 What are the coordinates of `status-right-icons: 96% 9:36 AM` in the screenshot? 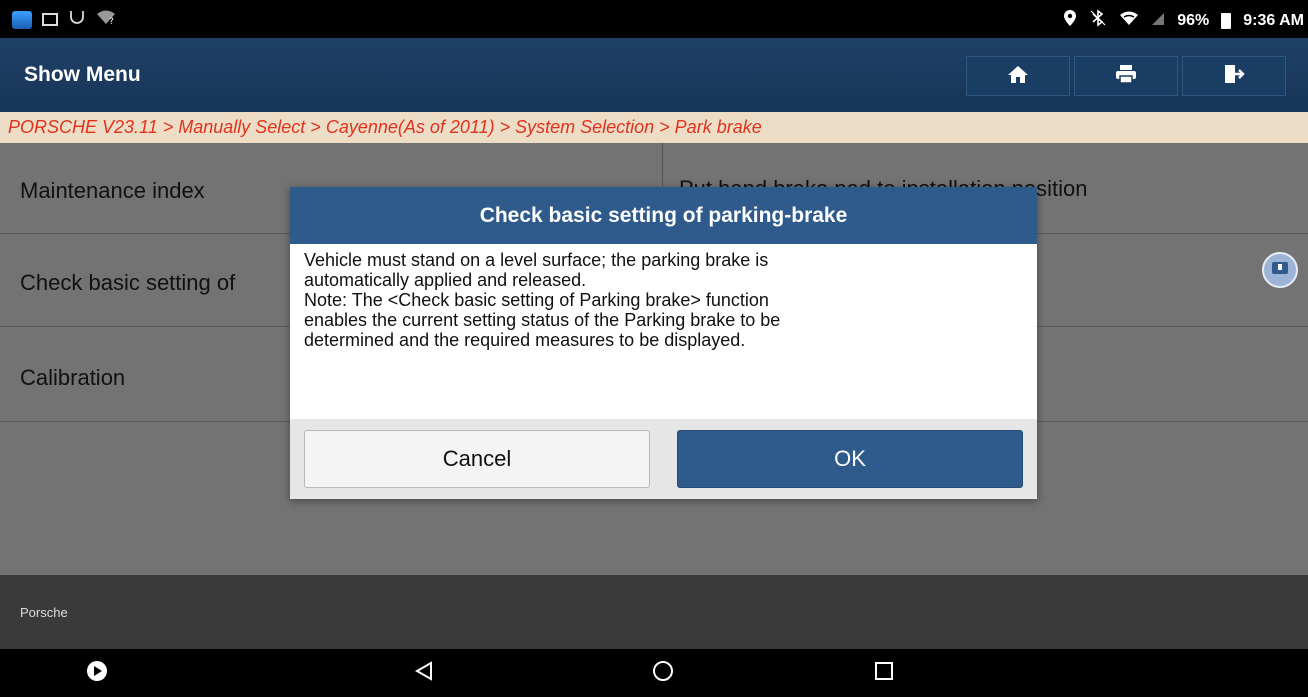 It's located at (1183, 20).